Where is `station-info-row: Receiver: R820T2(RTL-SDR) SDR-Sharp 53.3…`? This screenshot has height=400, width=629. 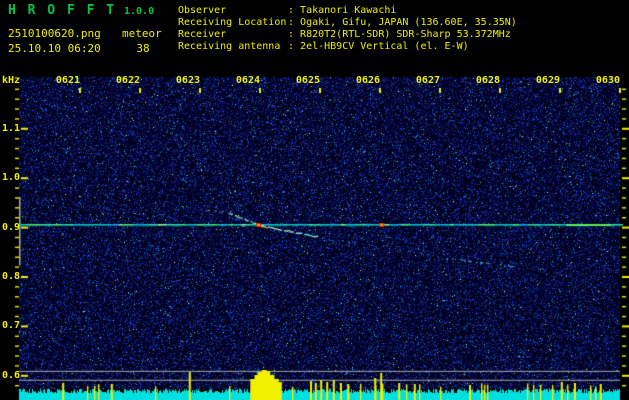
station-info-row: Receiver: R820T2(RTL-SDR) SDR-Sharp 53.3… is located at coordinates (347, 35).